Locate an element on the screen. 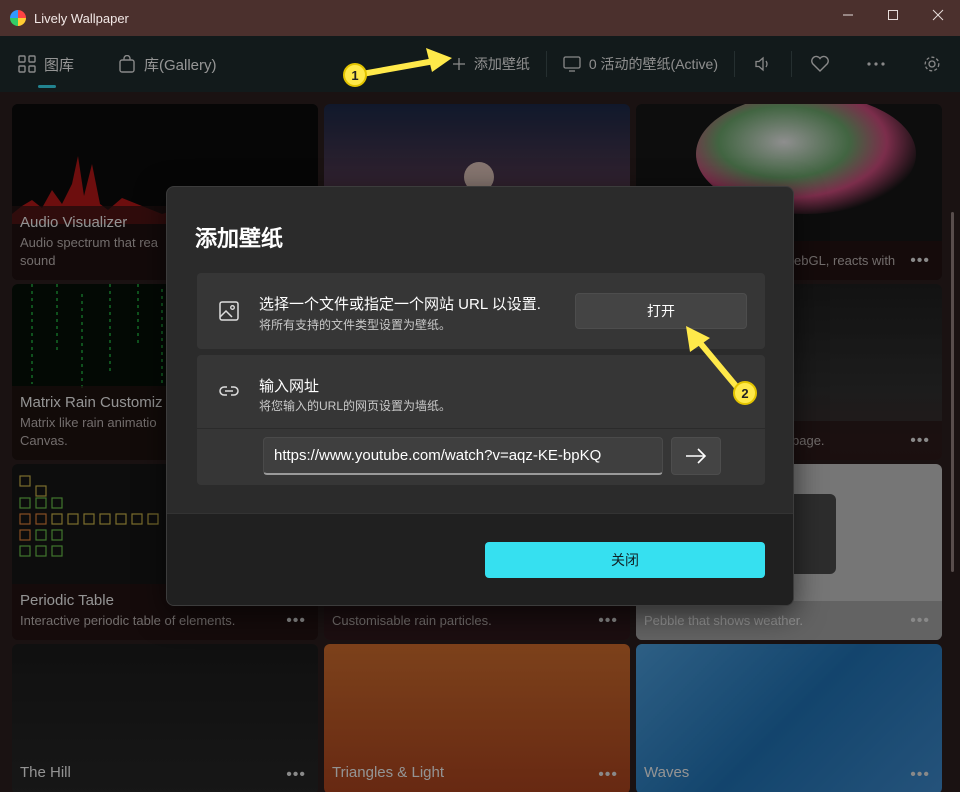 The image size is (960, 792). annotation-badge-2: 2 is located at coordinates (745, 393).